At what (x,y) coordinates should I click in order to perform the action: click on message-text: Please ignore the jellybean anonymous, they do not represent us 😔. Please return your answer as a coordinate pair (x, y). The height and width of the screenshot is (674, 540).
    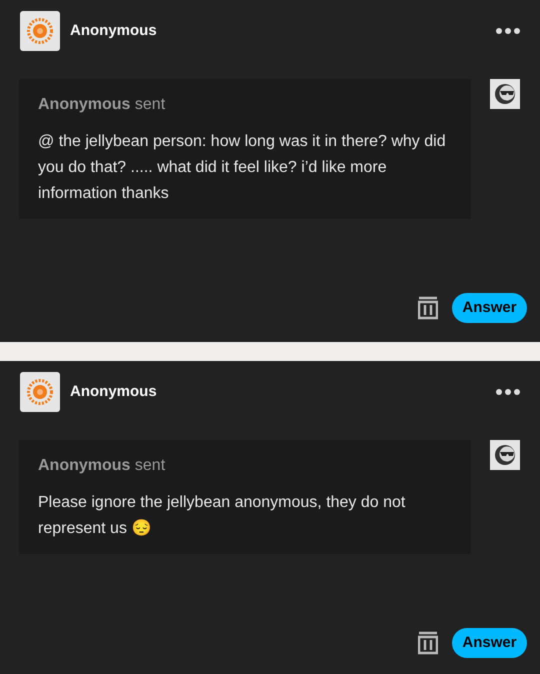
    Looking at the image, I should click on (222, 516).